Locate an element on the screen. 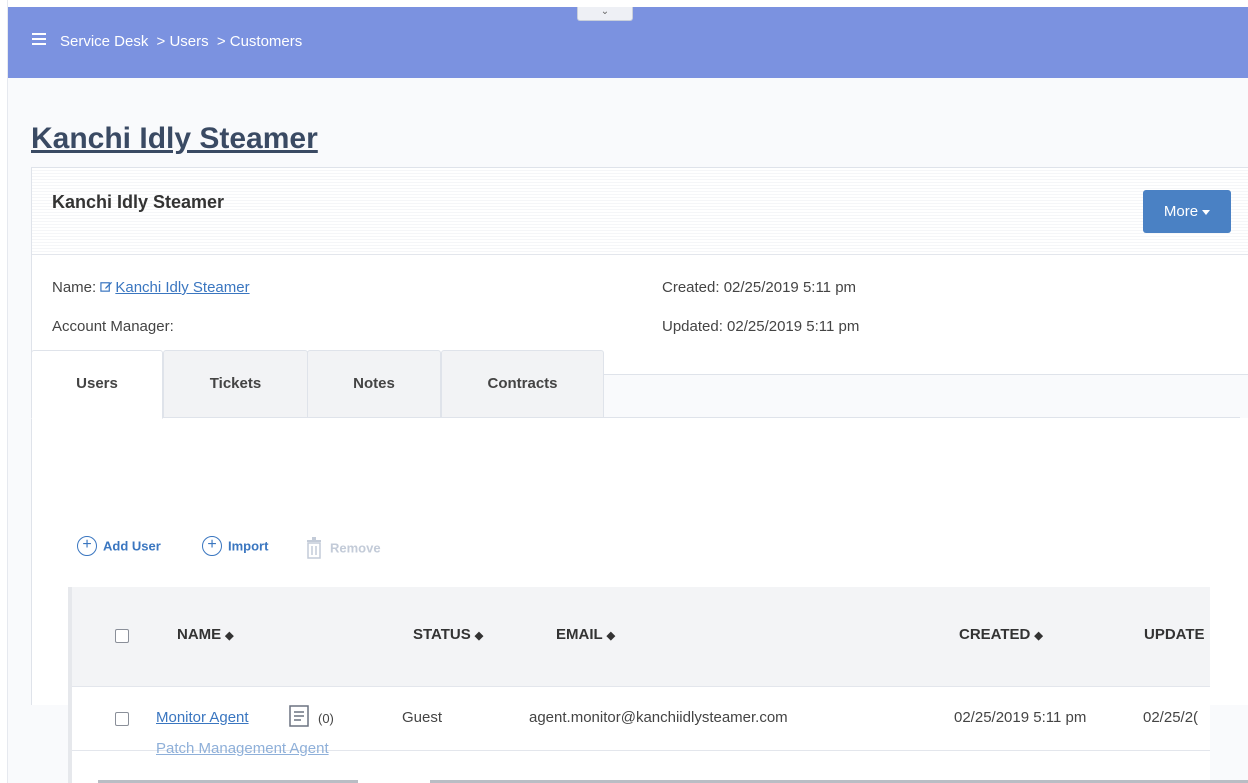 The width and height of the screenshot is (1248, 783). column-name-label: NAME is located at coordinates (199, 634).